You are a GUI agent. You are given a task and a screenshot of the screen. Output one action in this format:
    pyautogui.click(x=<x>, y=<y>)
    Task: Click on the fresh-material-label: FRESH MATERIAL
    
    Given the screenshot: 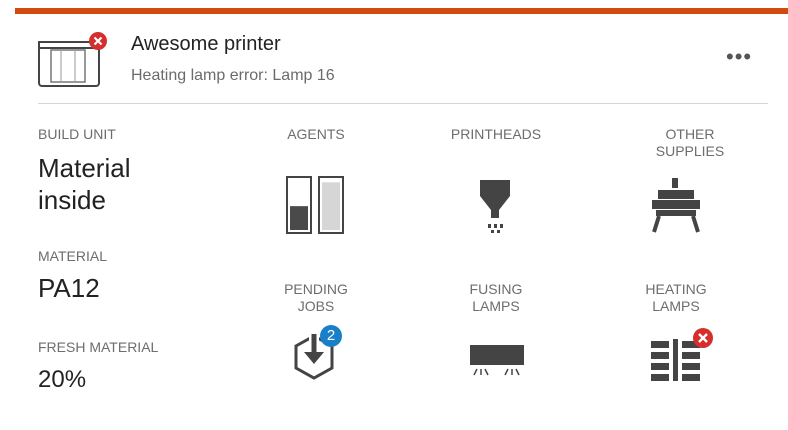 What is the action you would take?
    pyautogui.click(x=98, y=347)
    